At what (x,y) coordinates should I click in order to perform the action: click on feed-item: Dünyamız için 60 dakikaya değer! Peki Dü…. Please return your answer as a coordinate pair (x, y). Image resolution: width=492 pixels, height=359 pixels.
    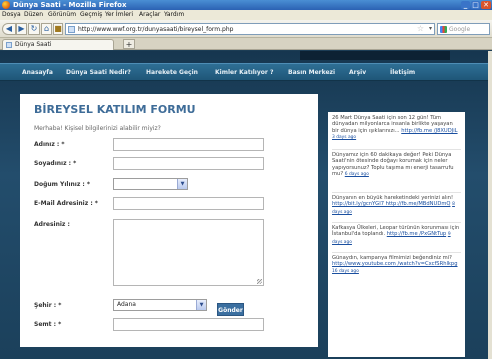
    Looking at the image, I should click on (396, 165).